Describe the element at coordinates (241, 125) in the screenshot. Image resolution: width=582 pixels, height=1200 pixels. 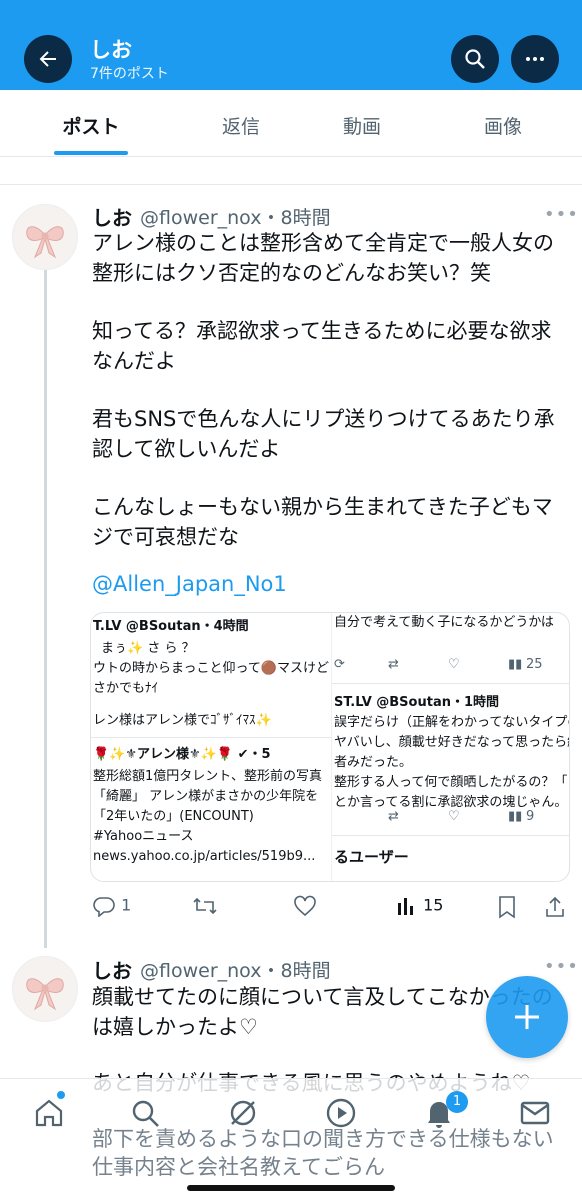
I see `tab-replies: 返信` at that location.